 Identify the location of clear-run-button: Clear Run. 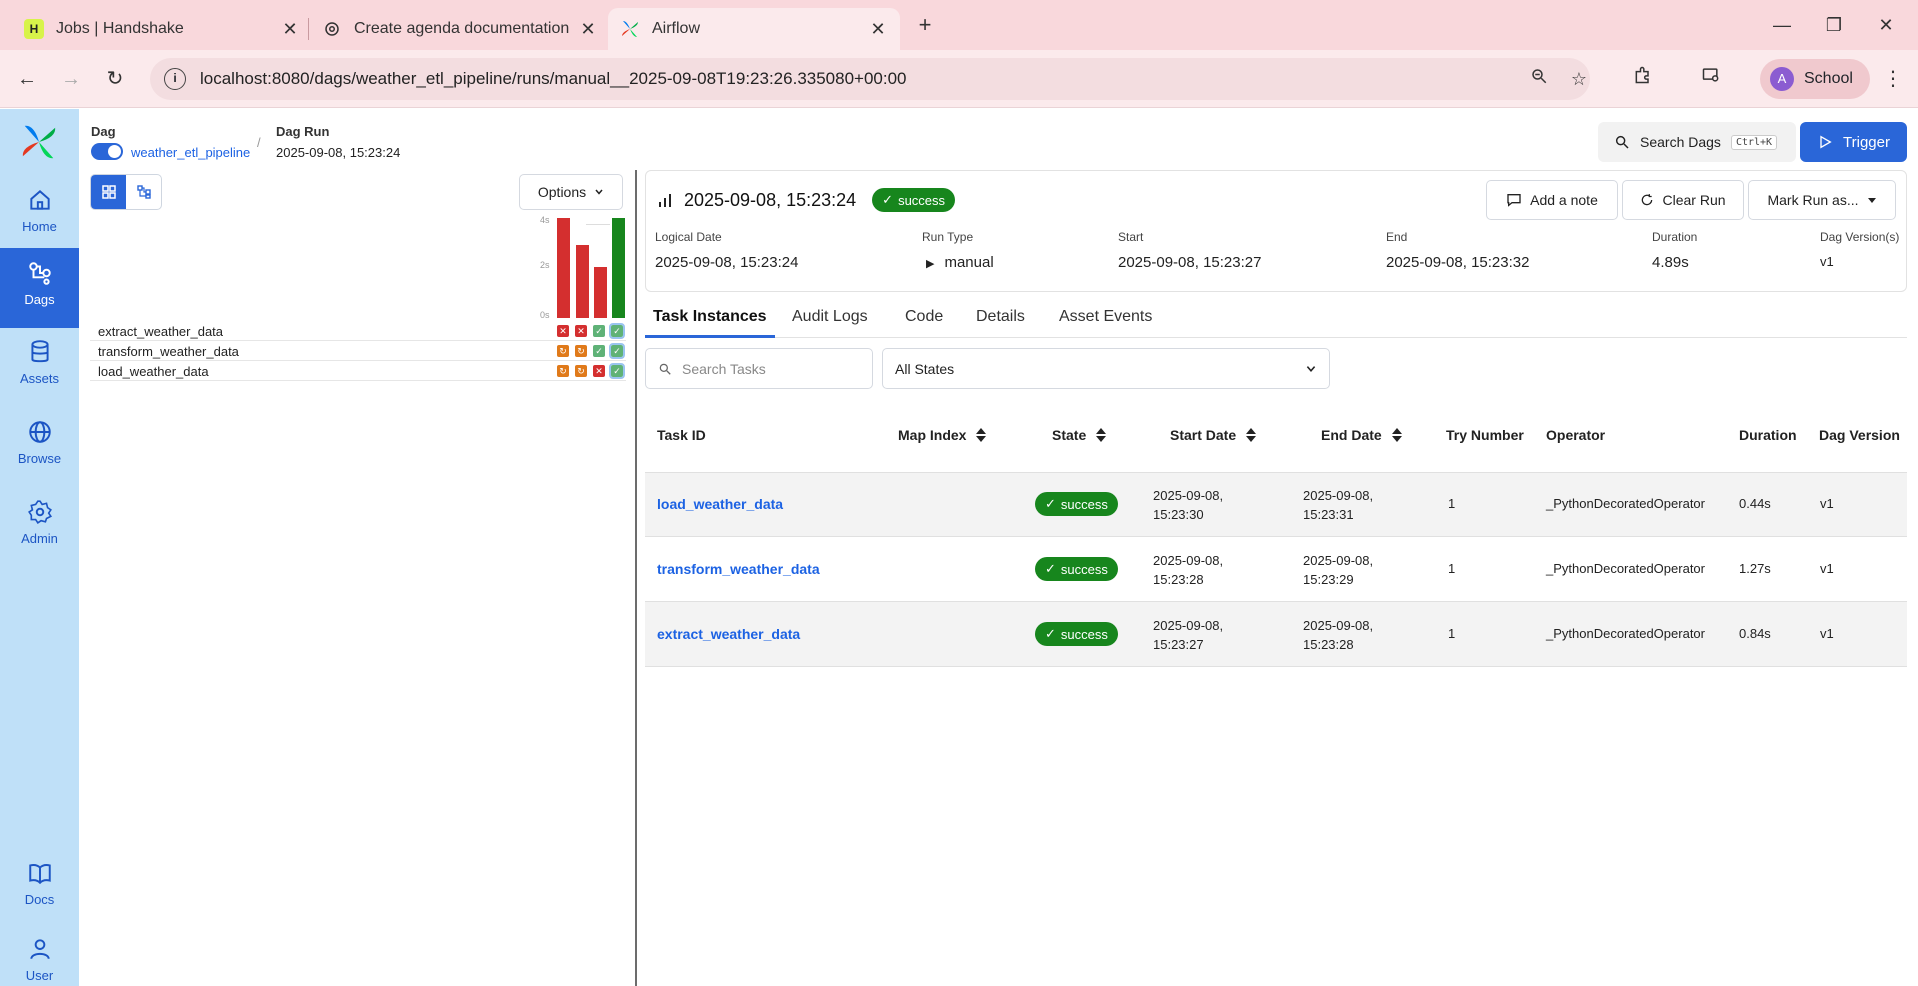
(1683, 200).